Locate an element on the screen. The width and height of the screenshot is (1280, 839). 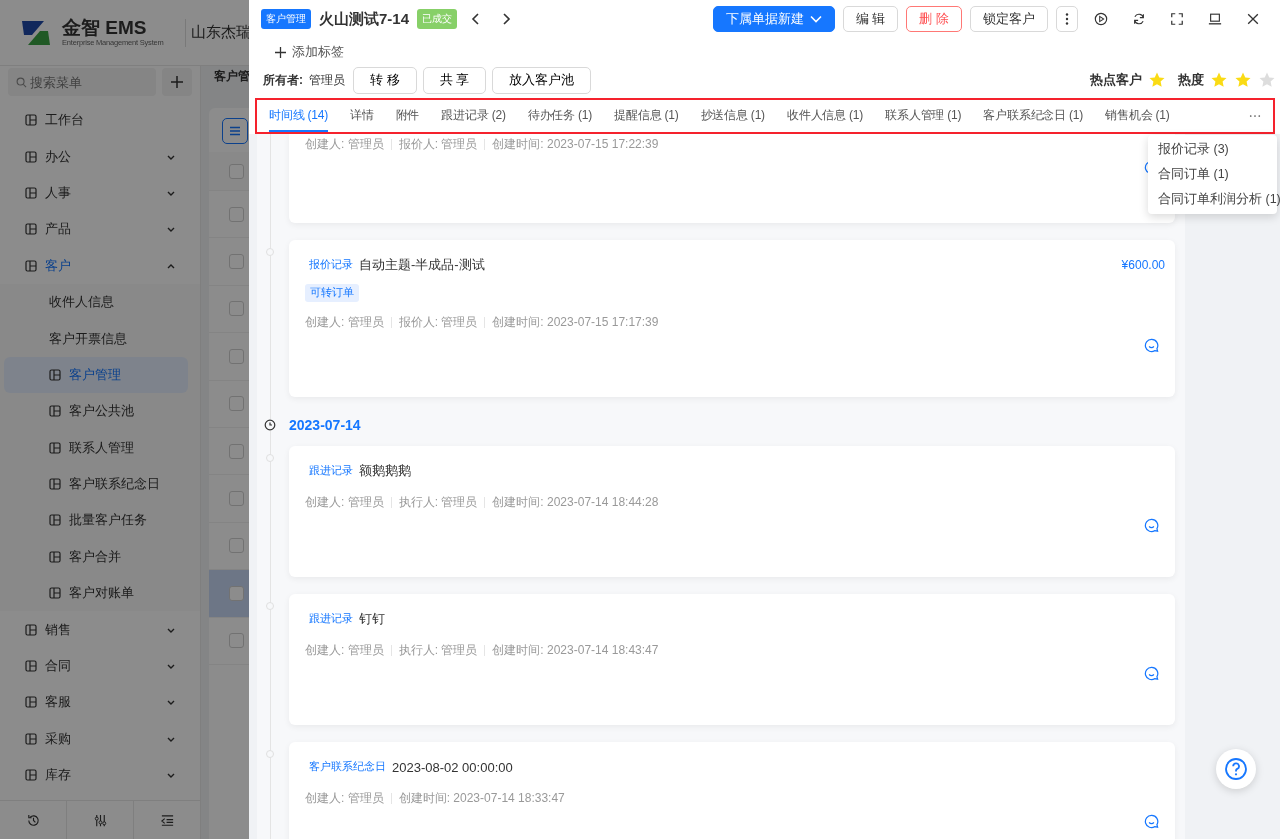
action-button: 编 辑 is located at coordinates (870, 19).